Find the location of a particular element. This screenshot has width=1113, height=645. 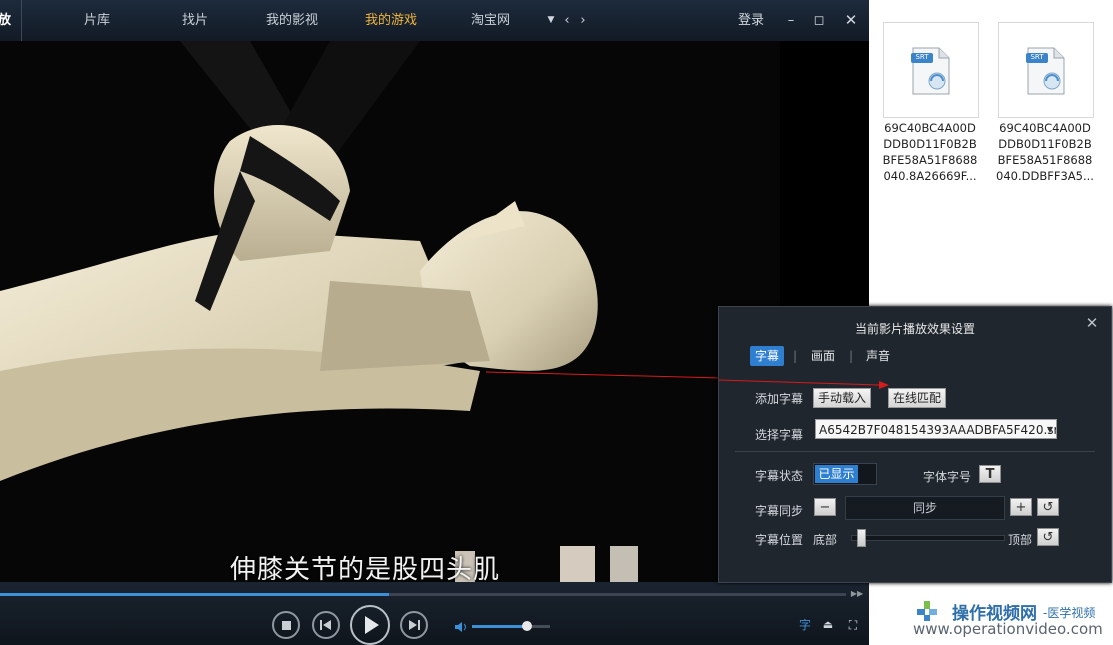

watermark-url: www.operationvideo.com is located at coordinates (1008, 629).